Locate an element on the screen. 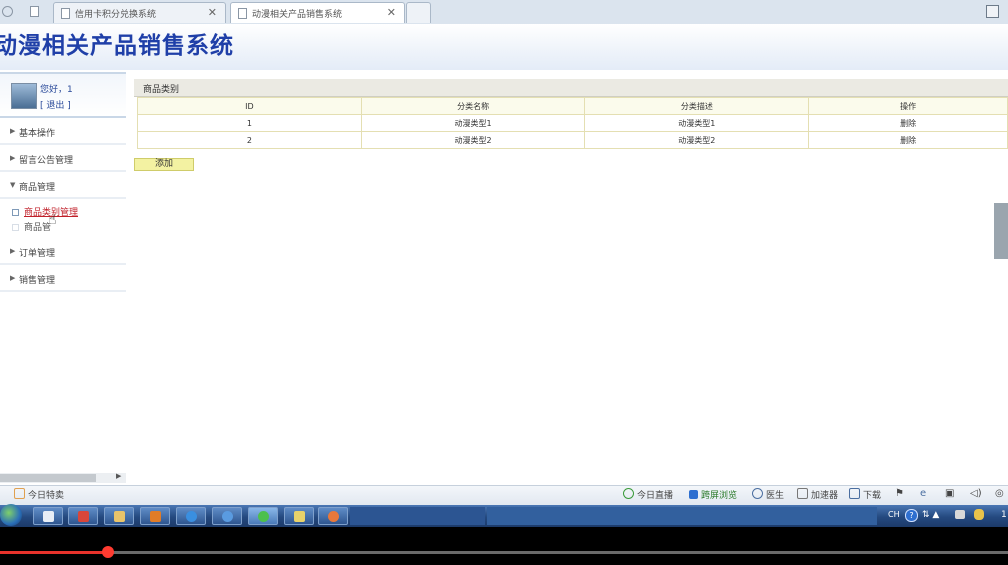 The width and height of the screenshot is (1008, 565). help-icon: ? is located at coordinates (911, 515).